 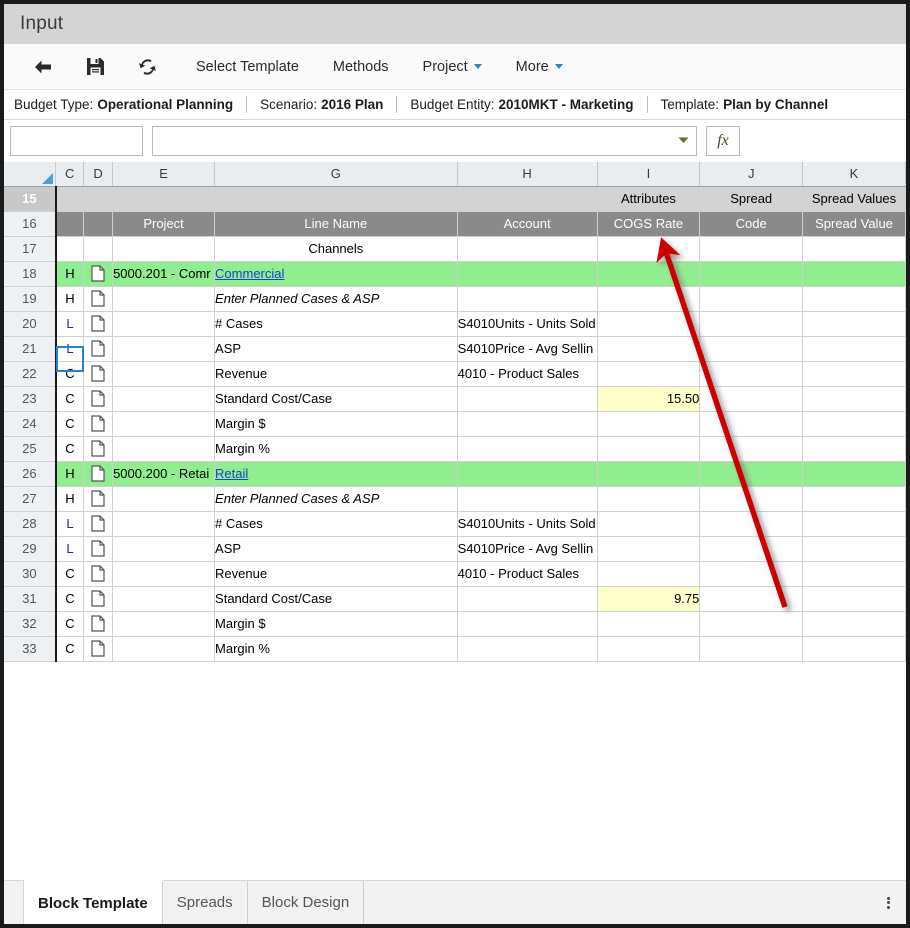 I want to click on column-header-c: C, so click(x=70, y=174).